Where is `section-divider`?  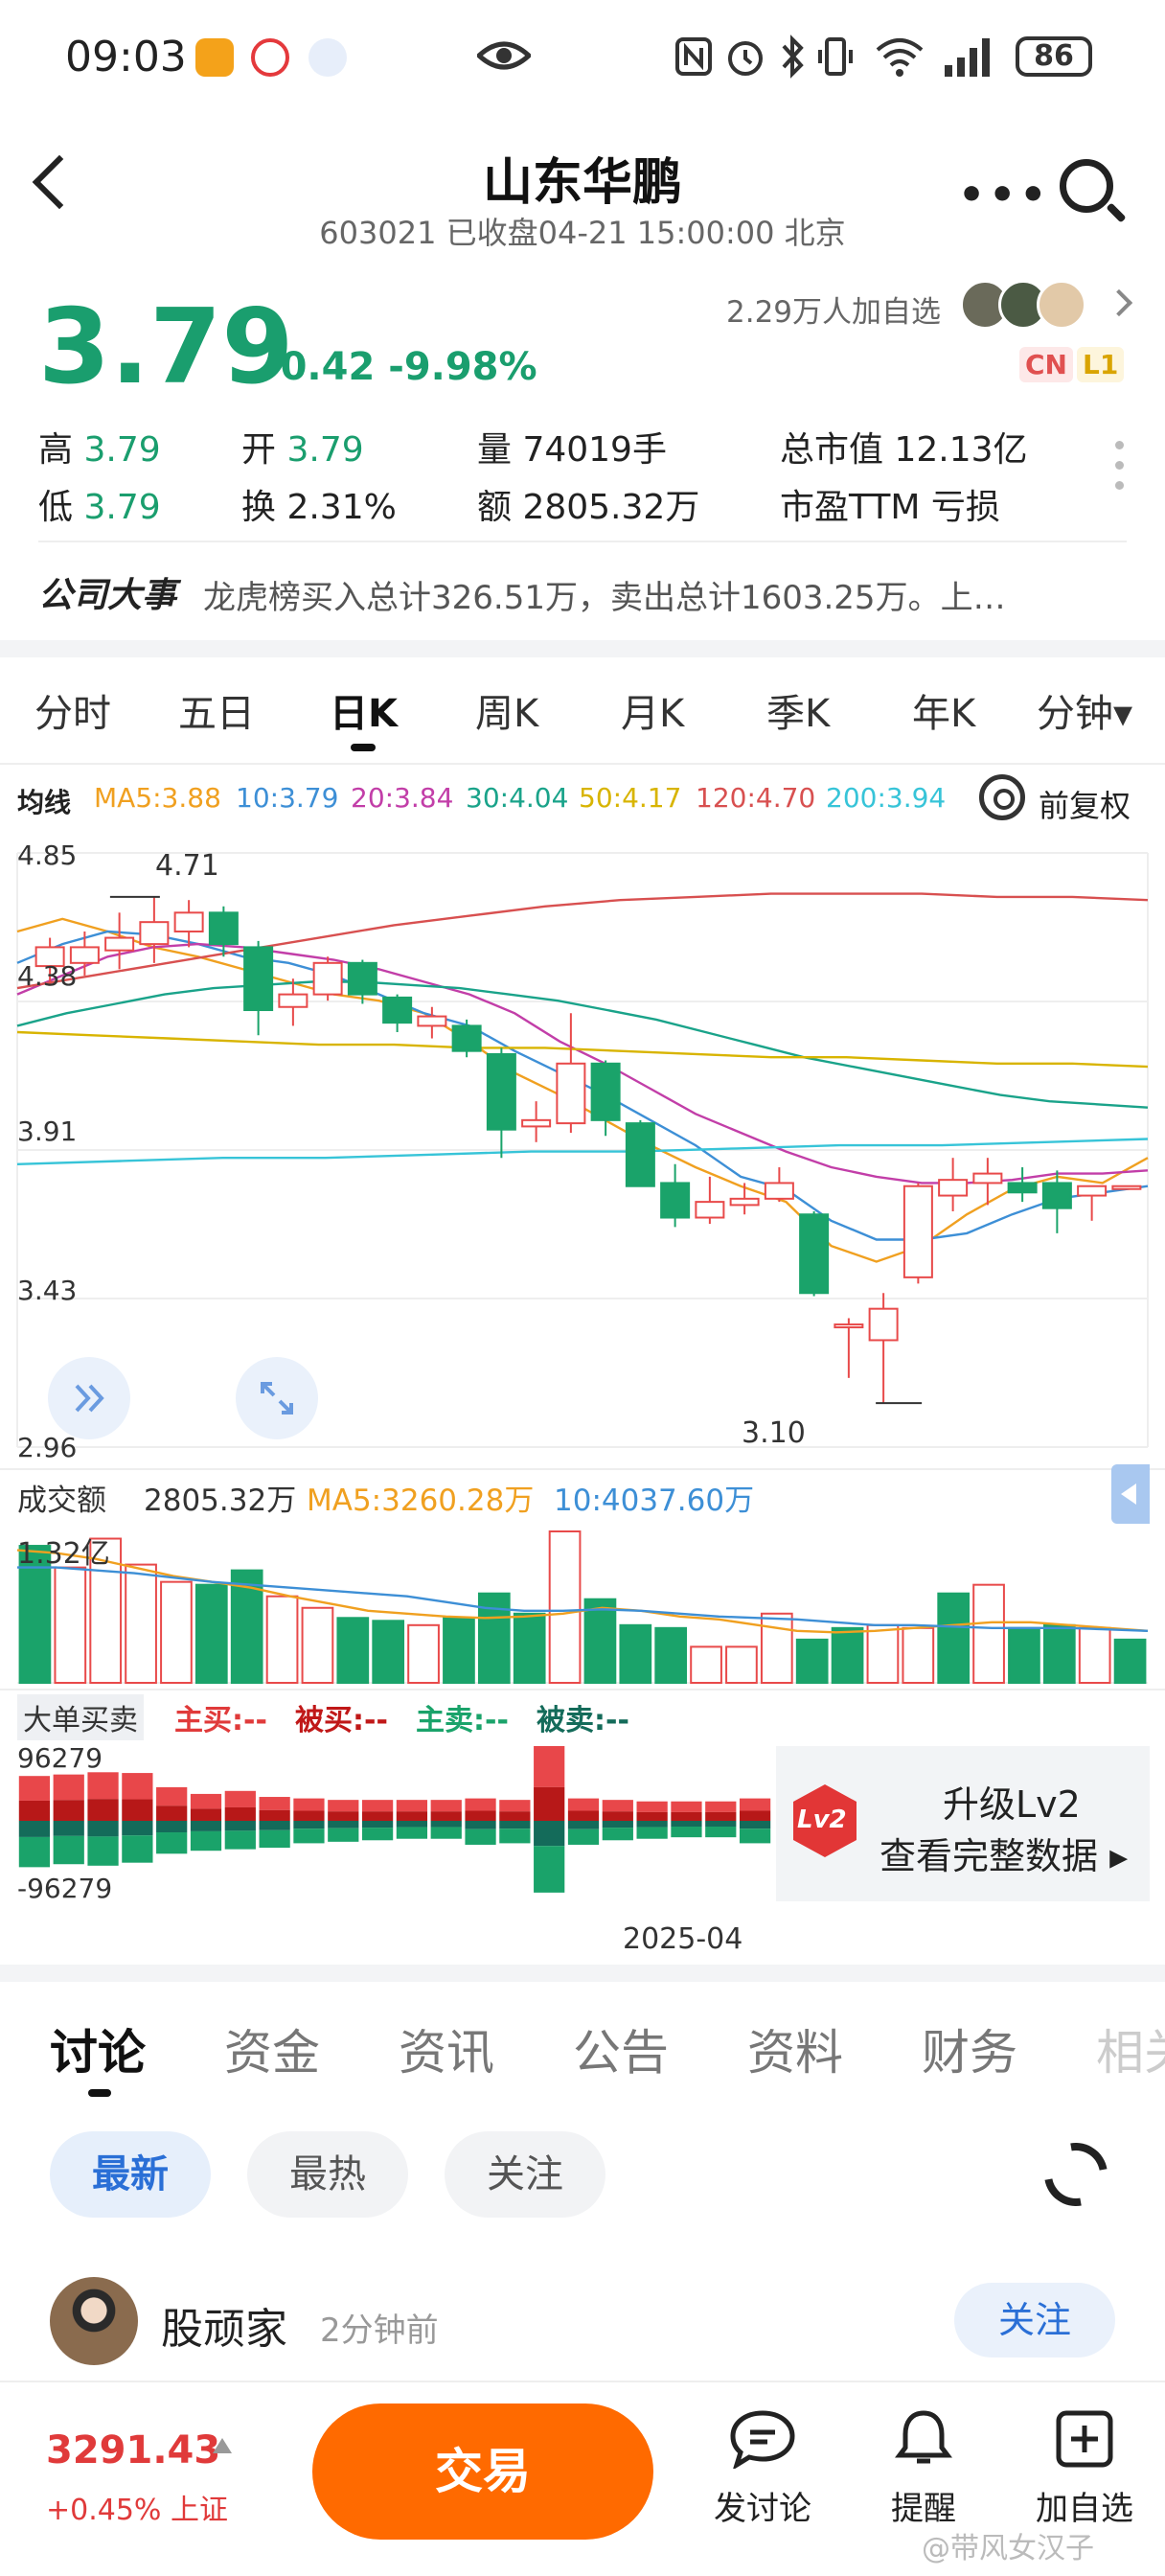
section-divider is located at coordinates (582, 1974).